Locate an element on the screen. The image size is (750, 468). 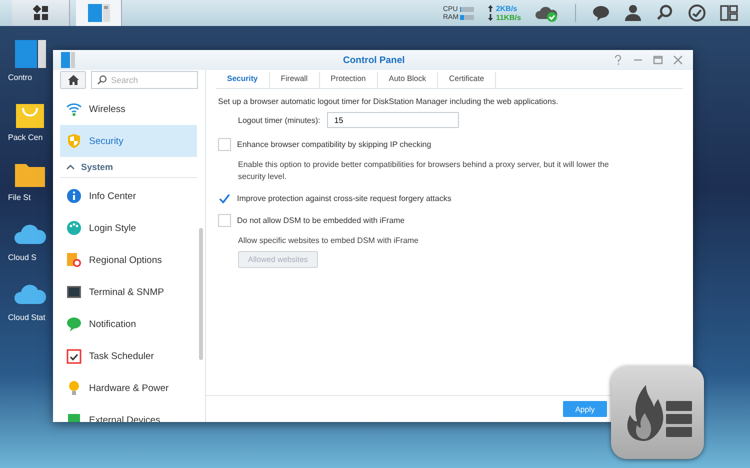
help-icon is located at coordinates (618, 60).